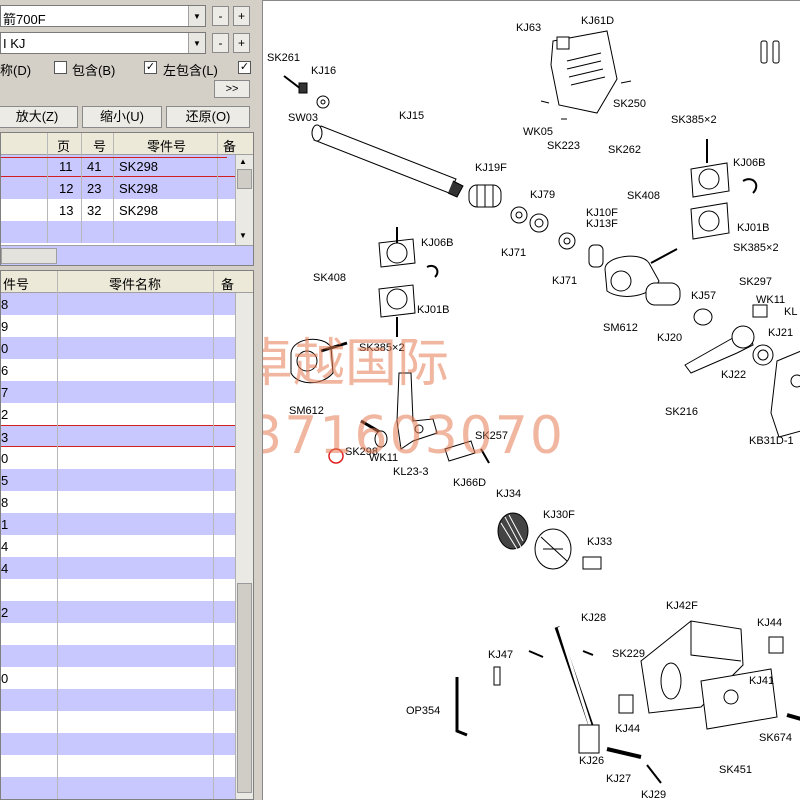 The width and height of the screenshot is (800, 800). What do you see at coordinates (508, 494) in the screenshot?
I see `part-label: KJ34` at bounding box center [508, 494].